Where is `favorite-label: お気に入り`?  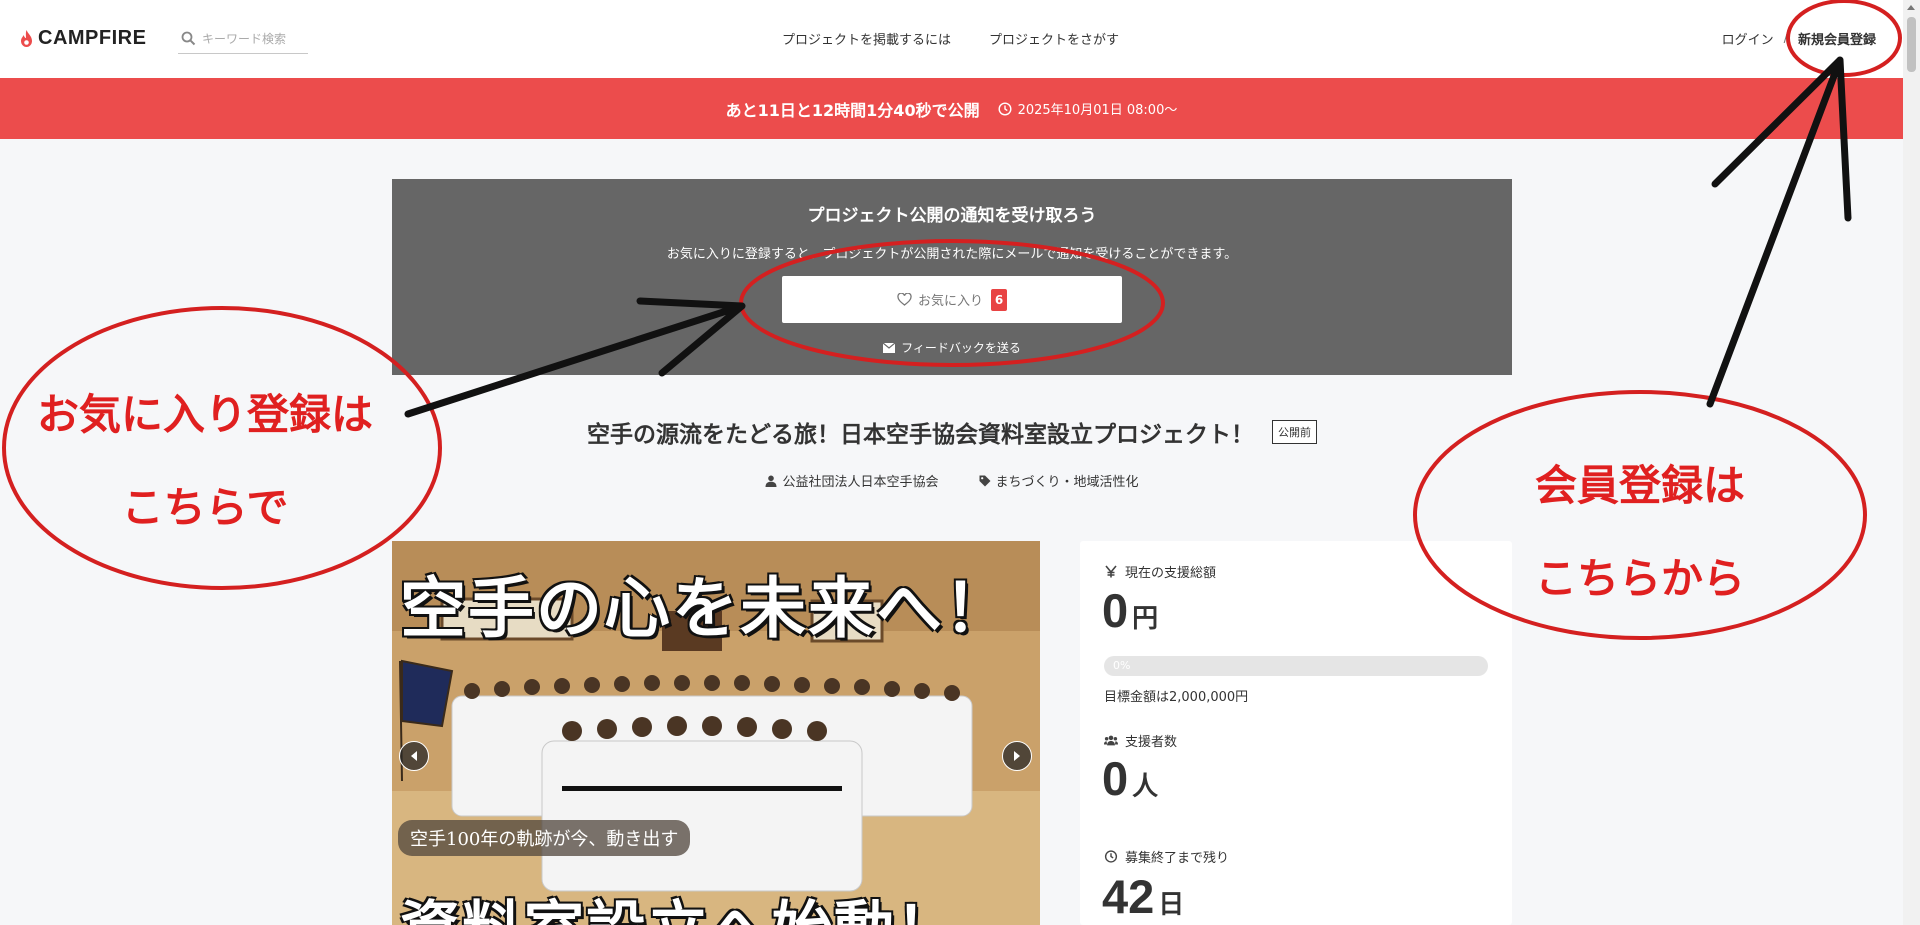 favorite-label: お気に入り is located at coordinates (950, 301).